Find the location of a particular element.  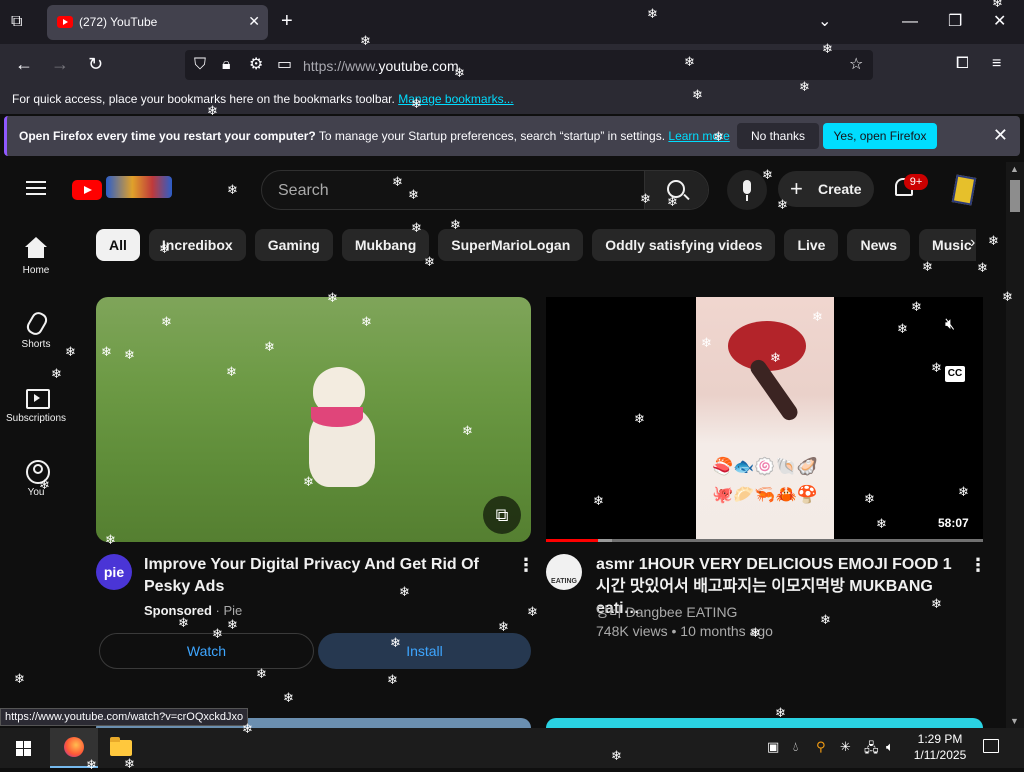

ad-channel-avatar: pie is located at coordinates (114, 572).